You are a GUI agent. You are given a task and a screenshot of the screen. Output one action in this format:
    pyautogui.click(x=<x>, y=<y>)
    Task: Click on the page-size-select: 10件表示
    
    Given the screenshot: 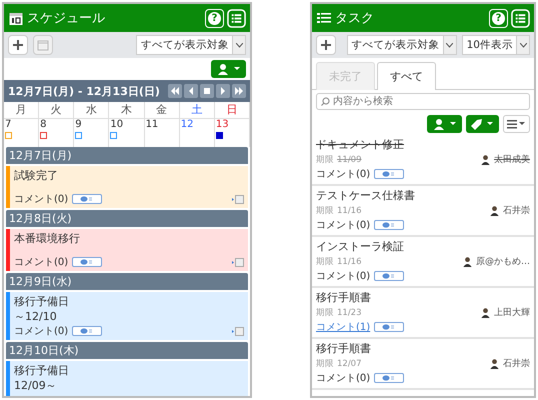 What is the action you would take?
    pyautogui.click(x=496, y=45)
    